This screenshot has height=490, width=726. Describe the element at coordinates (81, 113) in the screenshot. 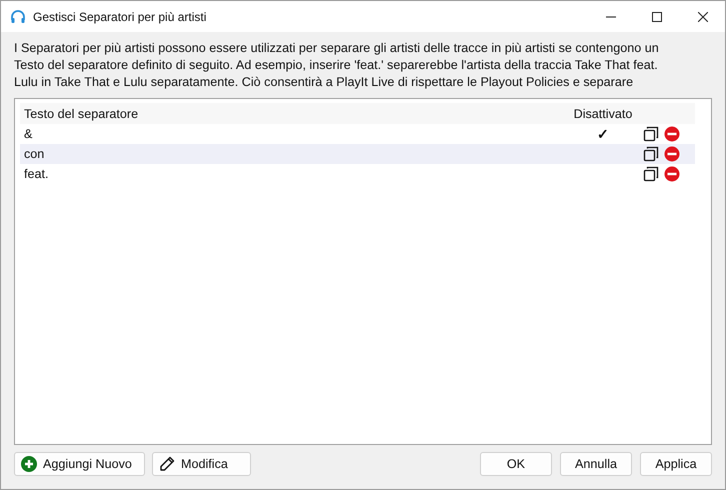

I see `column-header: Testo del separatore` at that location.